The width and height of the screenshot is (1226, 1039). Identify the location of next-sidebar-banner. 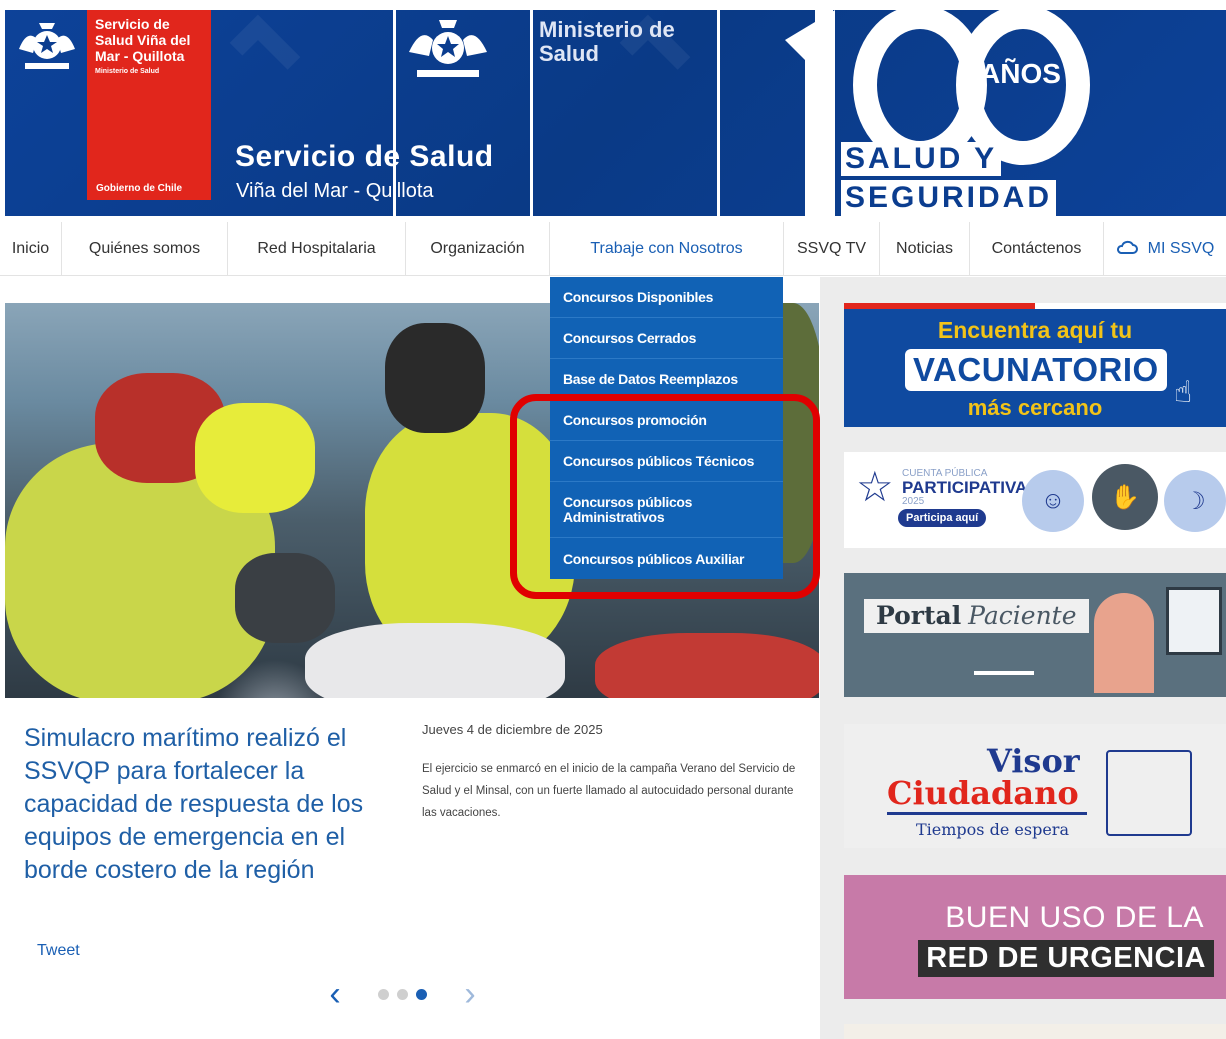
(1035, 1031).